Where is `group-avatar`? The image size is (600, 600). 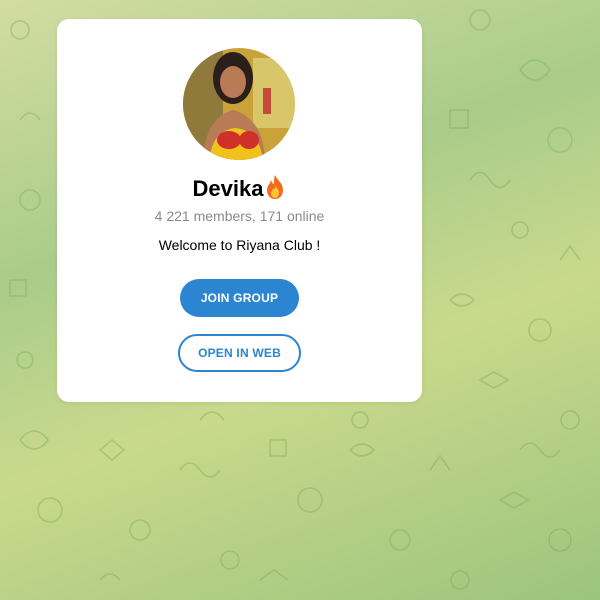 group-avatar is located at coordinates (239, 104).